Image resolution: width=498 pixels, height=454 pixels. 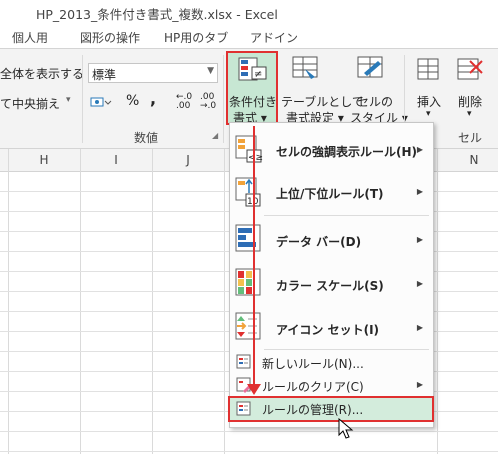 I want to click on number-group-label: 数値, so click(x=146, y=138).